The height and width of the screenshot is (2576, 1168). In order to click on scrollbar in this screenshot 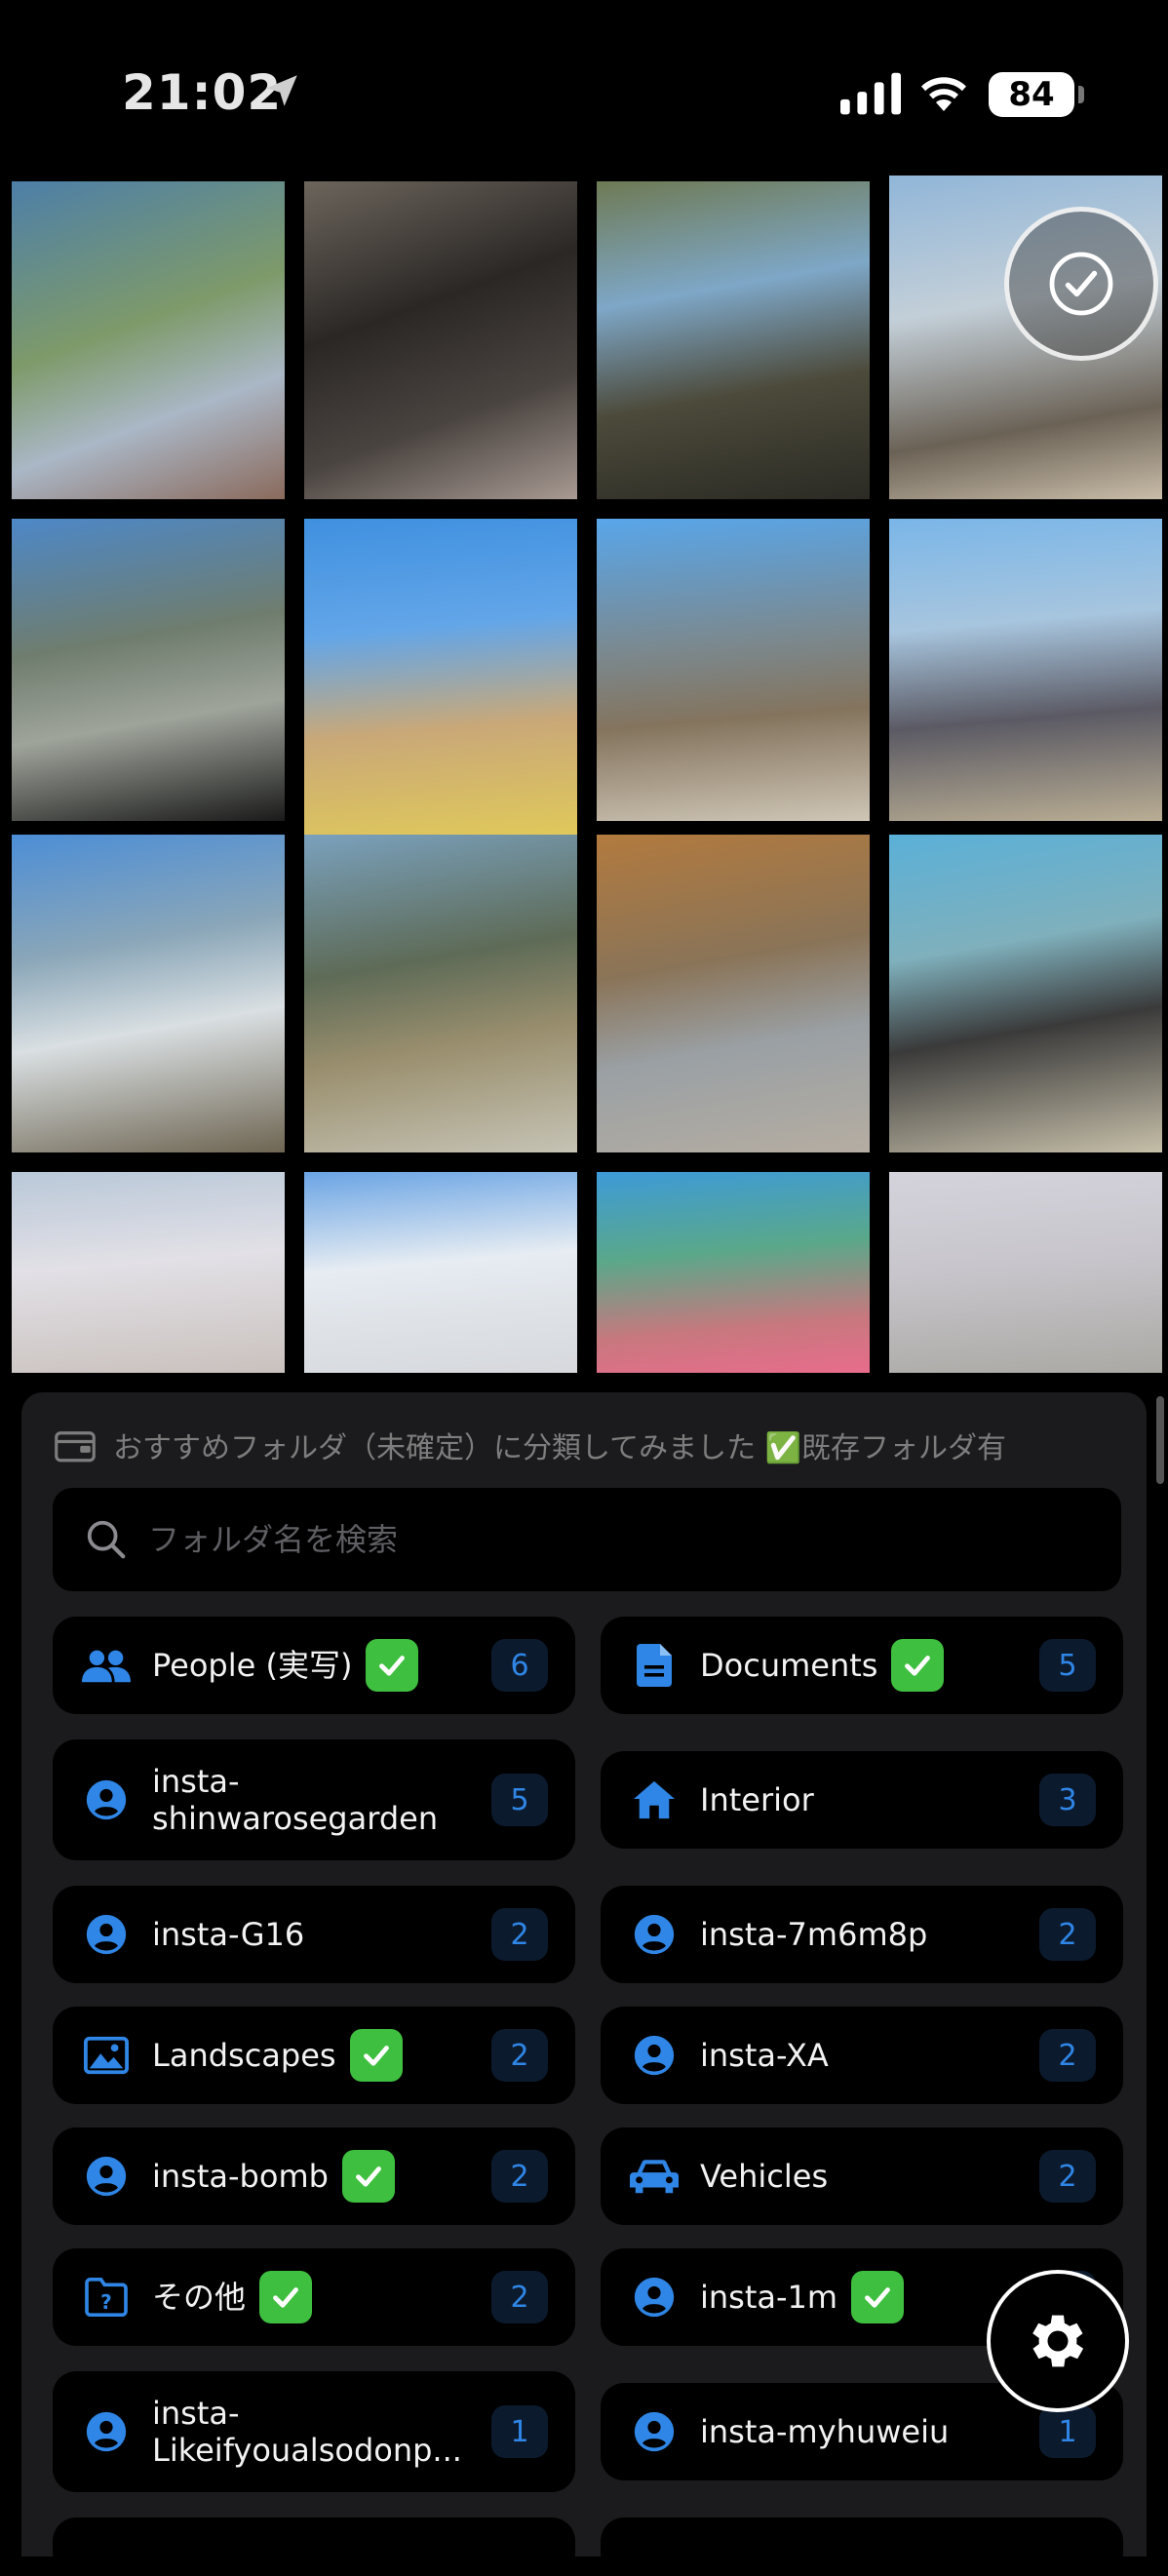, I will do `click(1160, 1440)`.